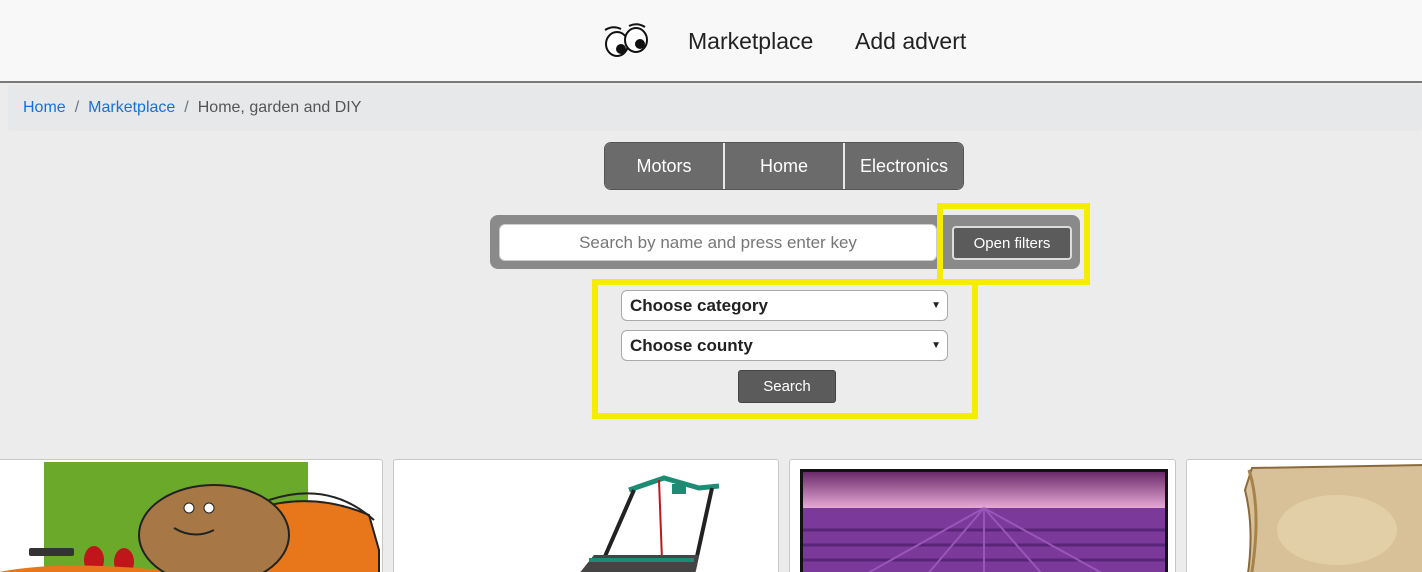 The width and height of the screenshot is (1422, 572). What do you see at coordinates (750, 41) in the screenshot?
I see `nav-marketplace-link: Marketplace` at bounding box center [750, 41].